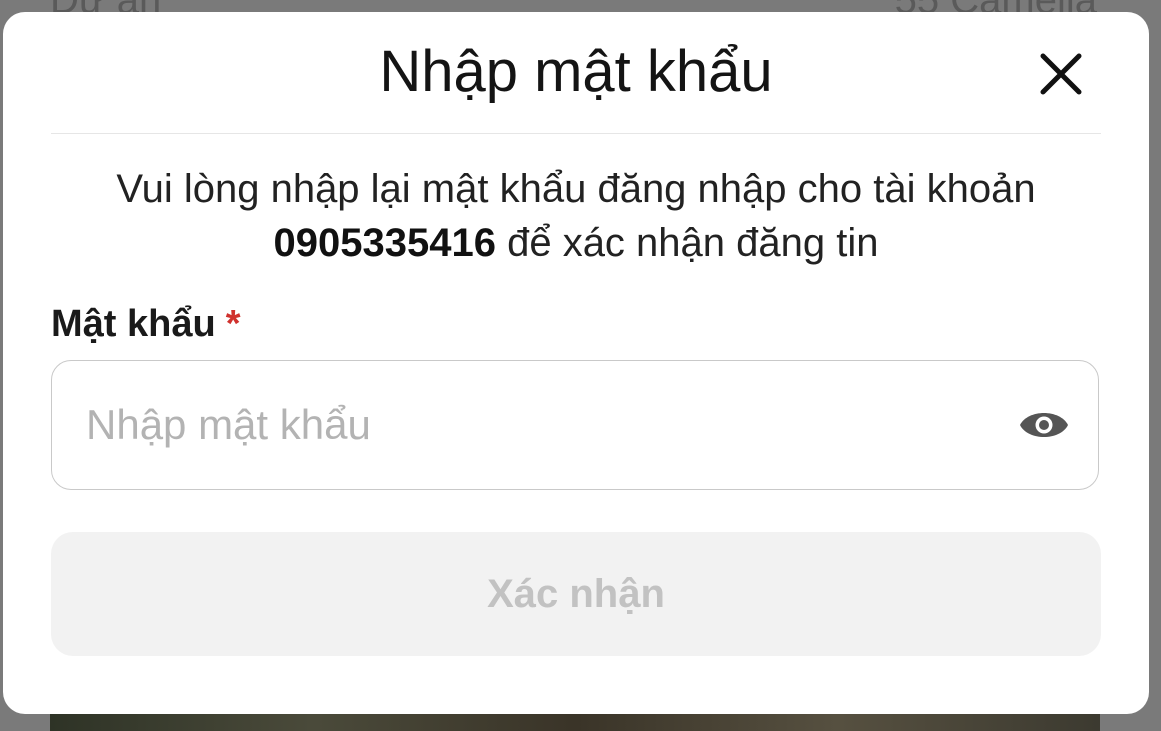  I want to click on description-suffix: để xác nhận đăng tin, so click(687, 243).